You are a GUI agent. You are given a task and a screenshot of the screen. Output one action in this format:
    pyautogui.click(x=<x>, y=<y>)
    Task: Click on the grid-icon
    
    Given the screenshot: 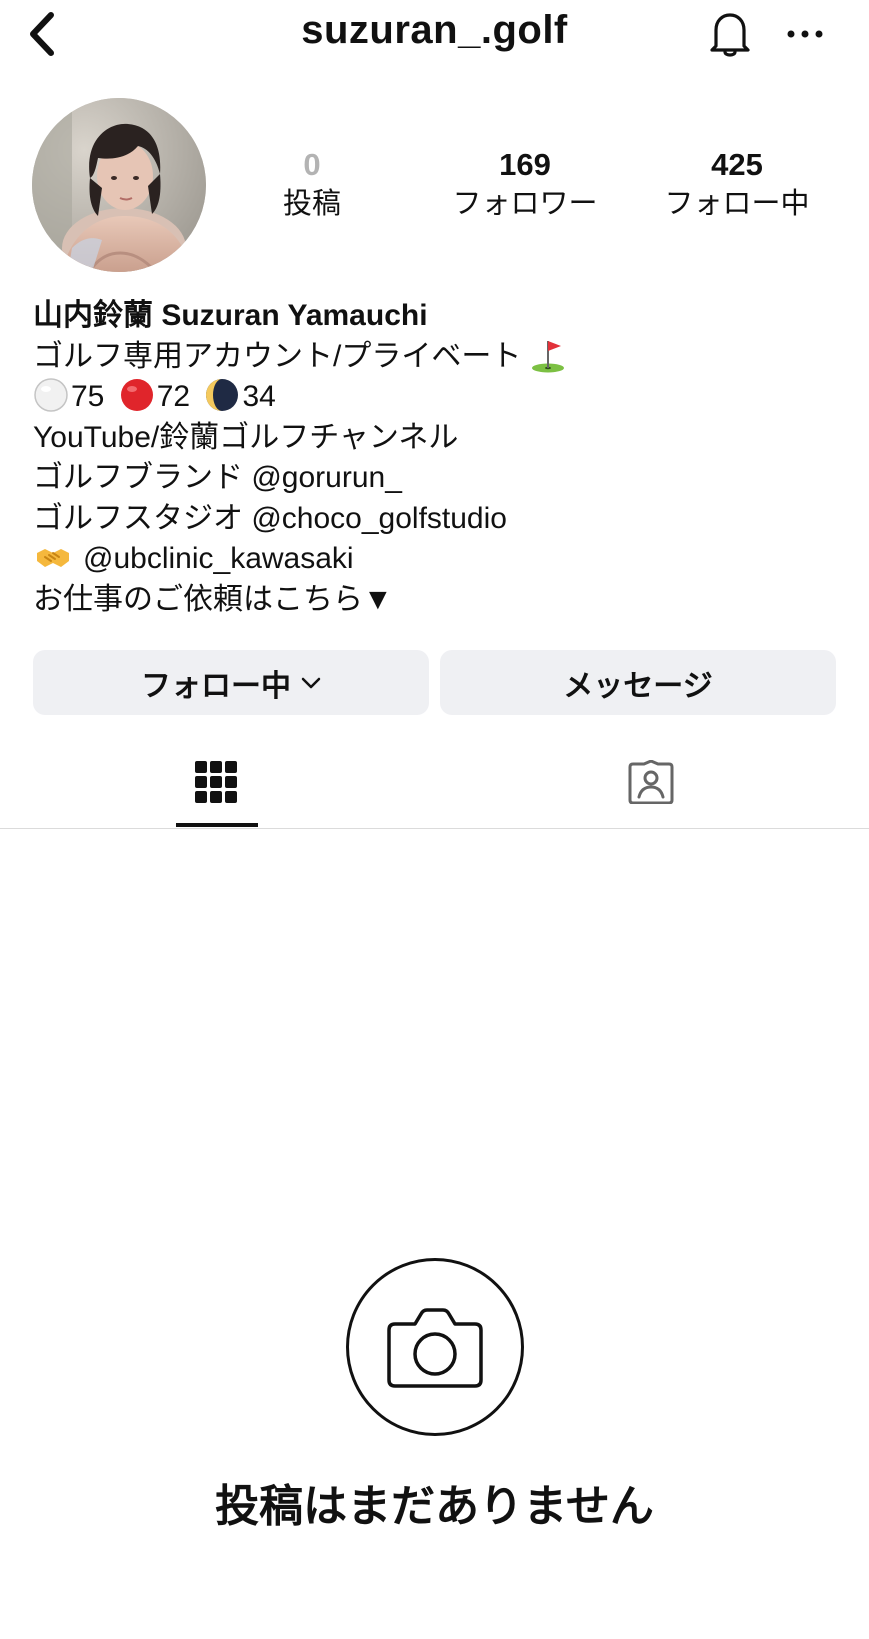 What is the action you would take?
    pyautogui.click(x=216, y=782)
    